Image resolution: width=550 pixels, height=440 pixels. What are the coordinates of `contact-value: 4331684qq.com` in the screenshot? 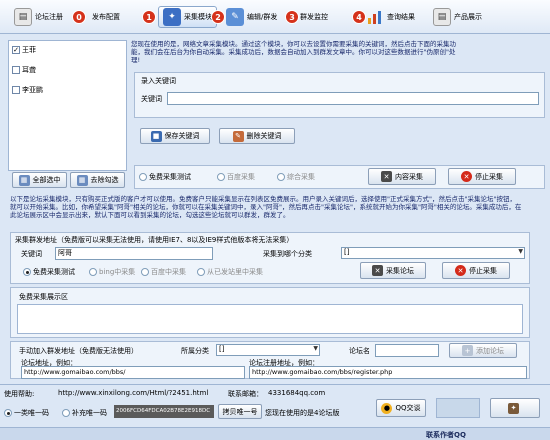 It's located at (297, 393).